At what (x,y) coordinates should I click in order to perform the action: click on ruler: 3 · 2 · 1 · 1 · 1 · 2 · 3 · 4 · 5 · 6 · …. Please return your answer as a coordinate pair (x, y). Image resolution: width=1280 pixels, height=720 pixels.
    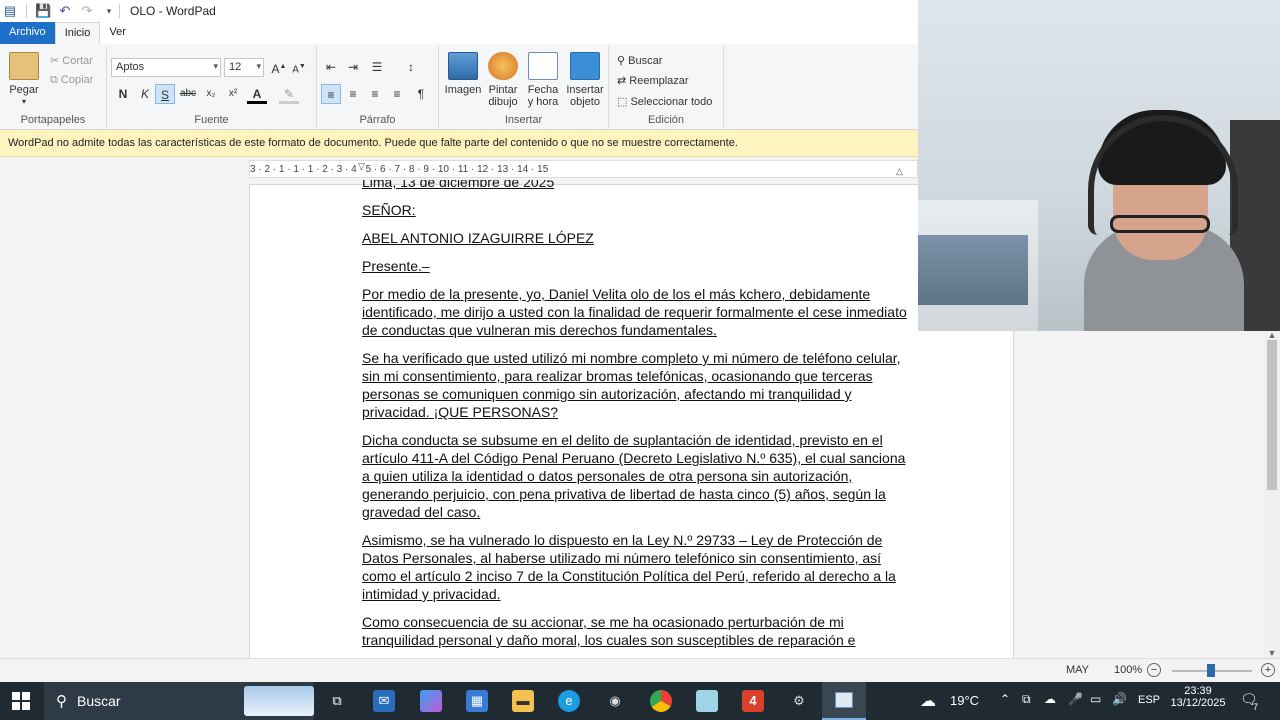
    Looking at the image, I should click on (583, 169).